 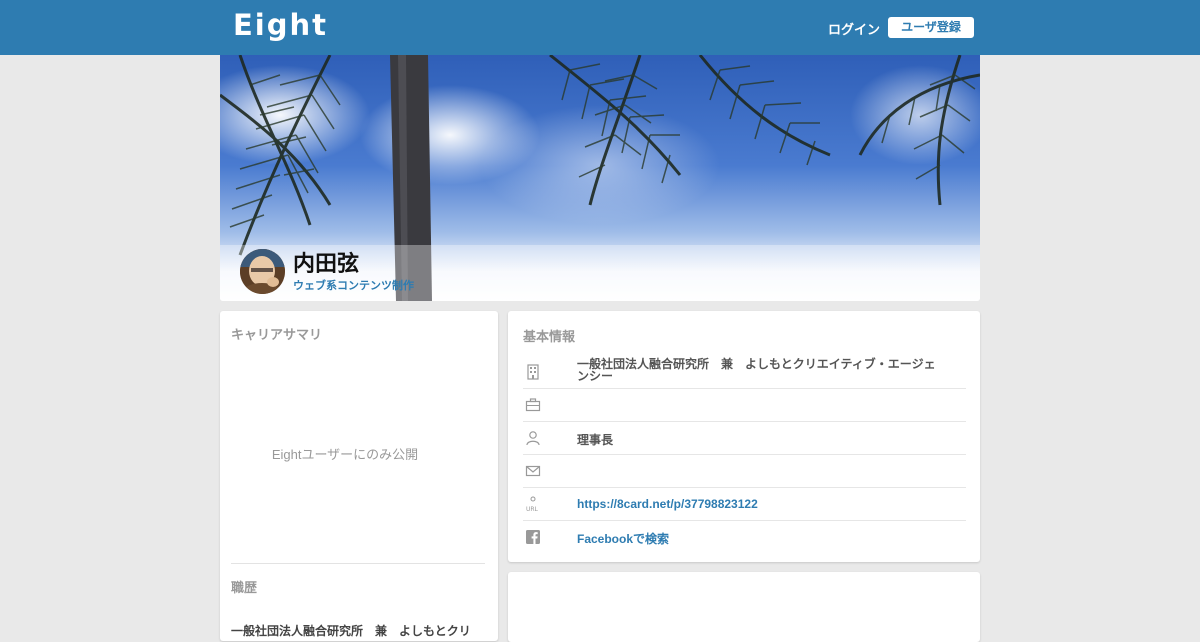 What do you see at coordinates (756, 370) in the screenshot?
I see `company-name: 一般社団法人融合研究所 兼 よしもとクリエイティブ・エージェンシー` at bounding box center [756, 370].